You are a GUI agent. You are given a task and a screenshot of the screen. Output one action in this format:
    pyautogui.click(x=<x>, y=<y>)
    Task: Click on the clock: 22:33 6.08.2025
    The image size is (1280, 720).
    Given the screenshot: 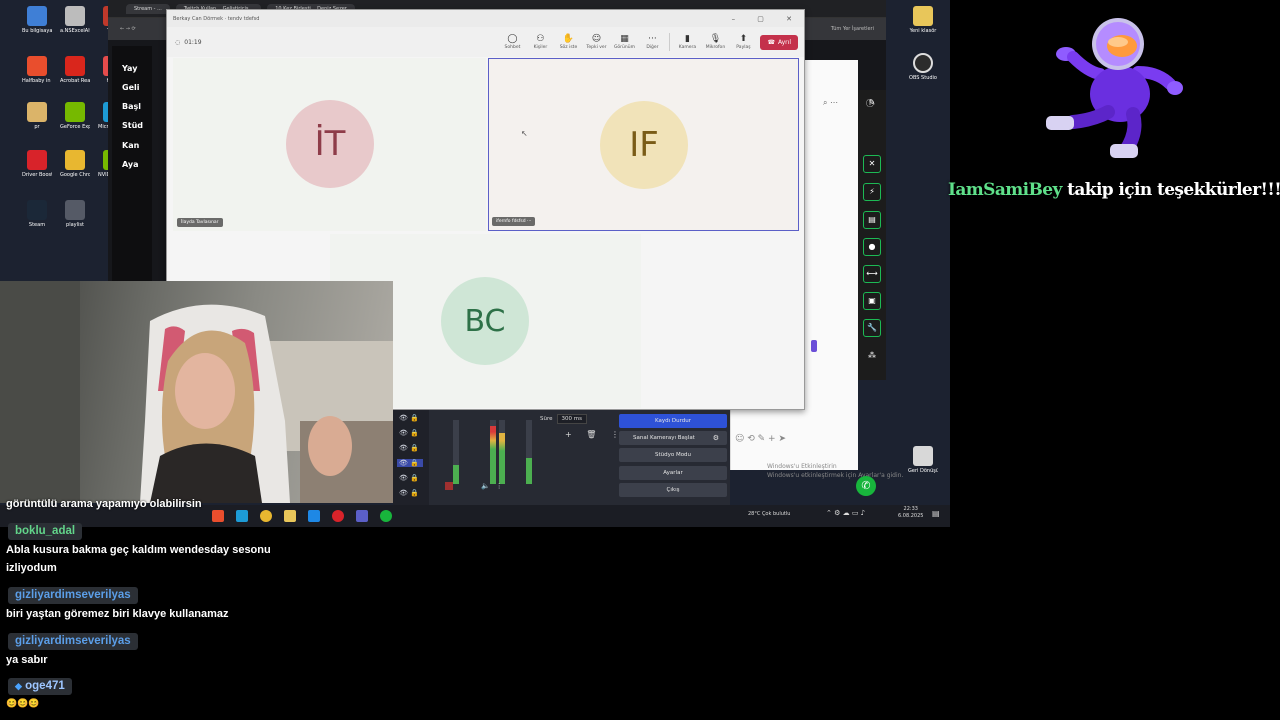 What is the action you would take?
    pyautogui.click(x=910, y=513)
    